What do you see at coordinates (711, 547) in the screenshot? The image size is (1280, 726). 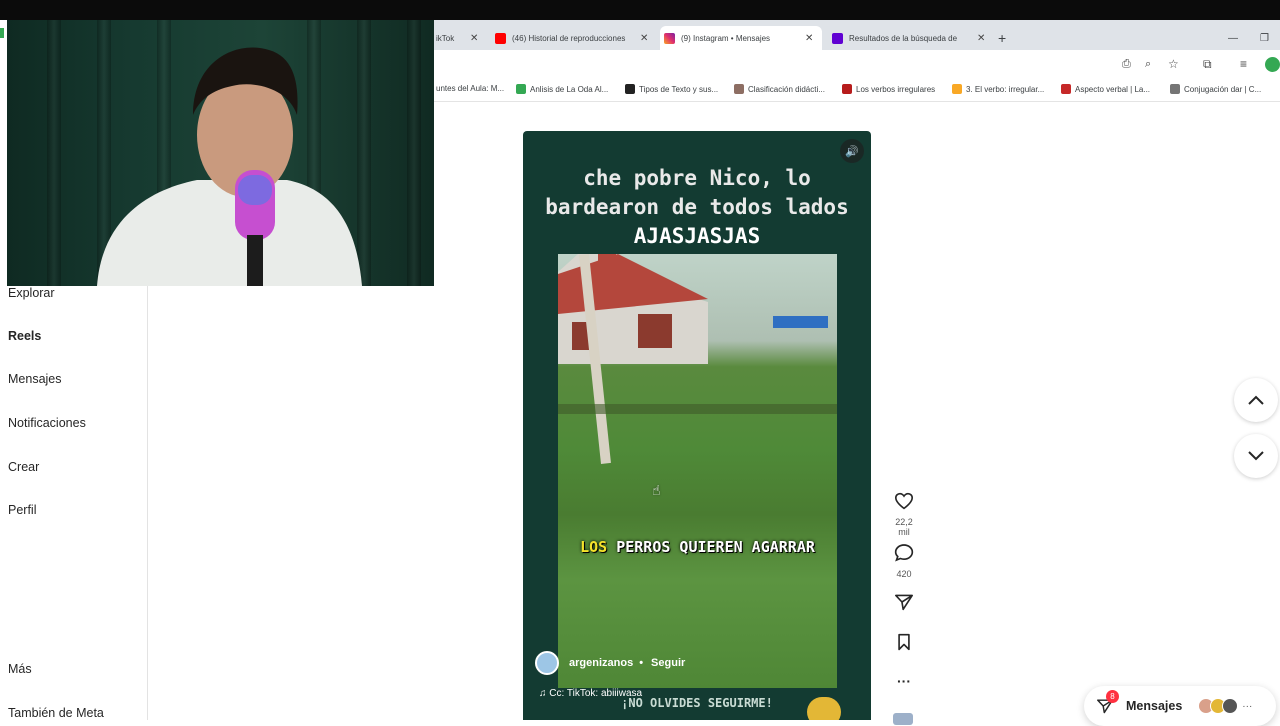 I see `caption-text: PERROS QUIEREN AGARRAR` at bounding box center [711, 547].